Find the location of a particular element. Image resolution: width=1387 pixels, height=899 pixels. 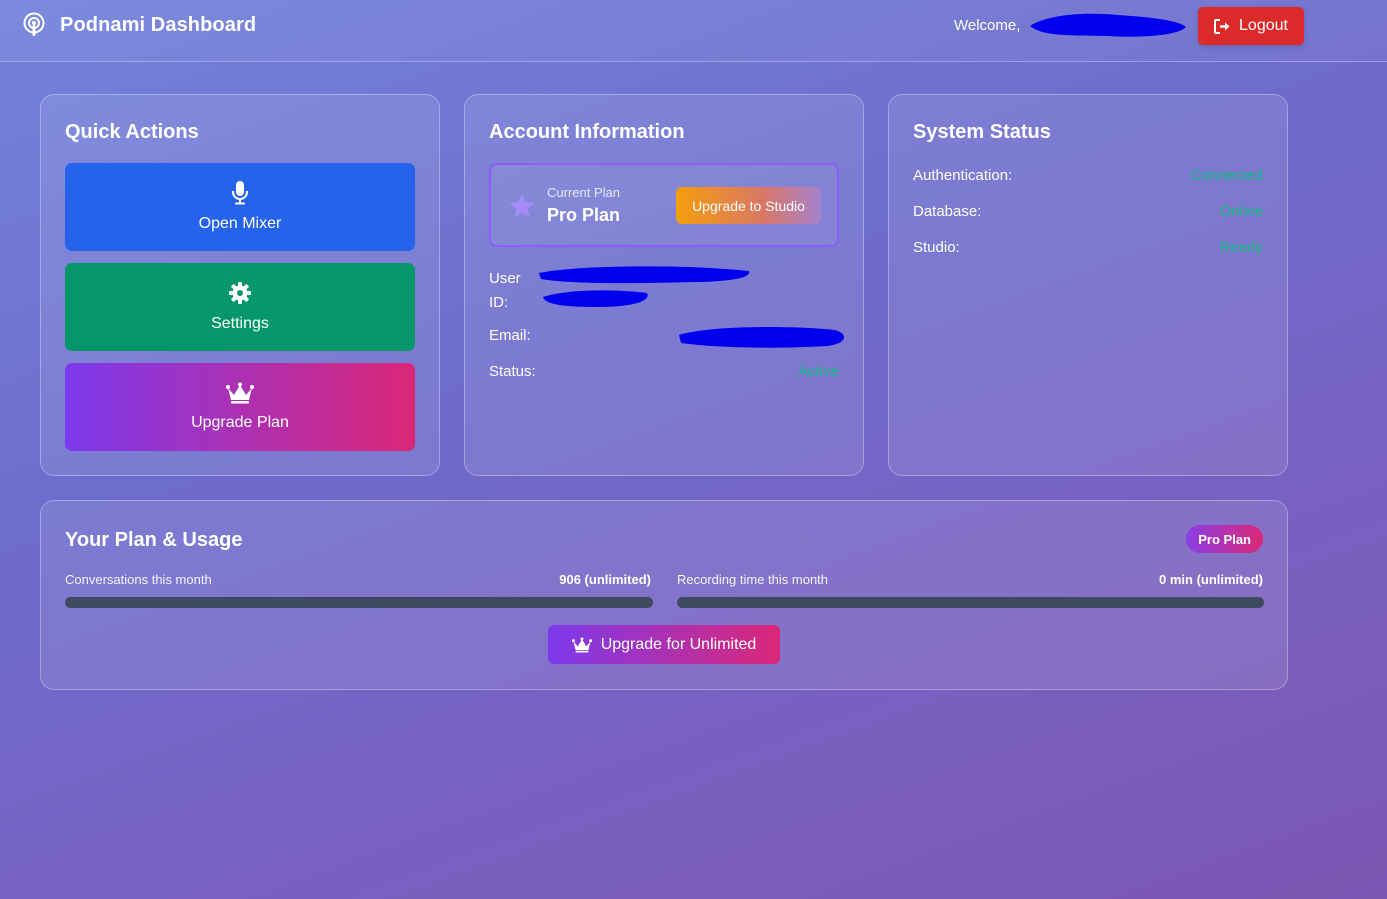

open-mixer-label: Open Mixer is located at coordinates (240, 223).